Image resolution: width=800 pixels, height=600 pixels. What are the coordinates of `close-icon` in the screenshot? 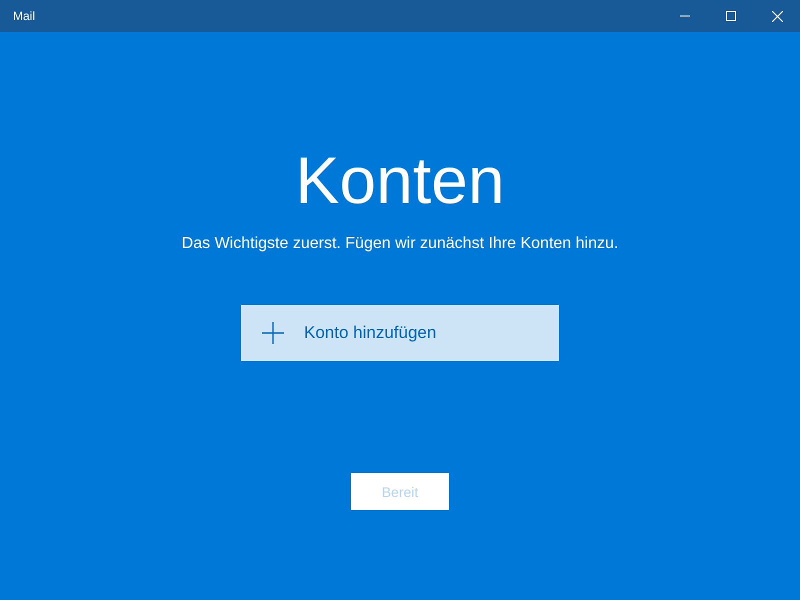 It's located at (777, 16).